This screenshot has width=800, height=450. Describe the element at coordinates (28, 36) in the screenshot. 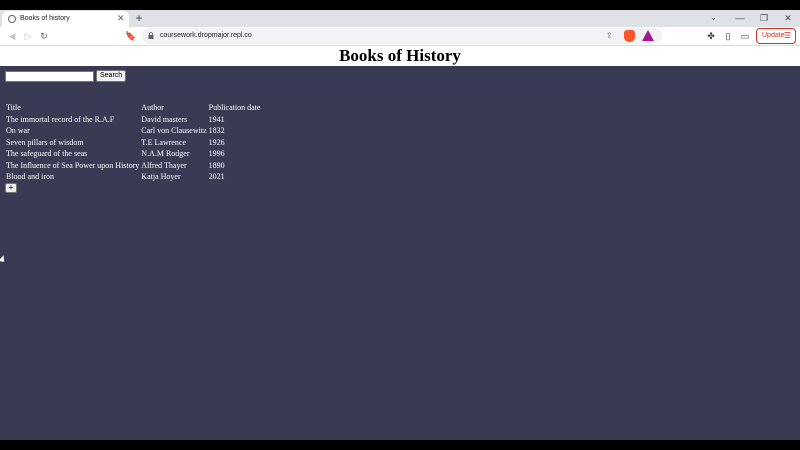

I see `forward-arrow-icon: ▷` at that location.